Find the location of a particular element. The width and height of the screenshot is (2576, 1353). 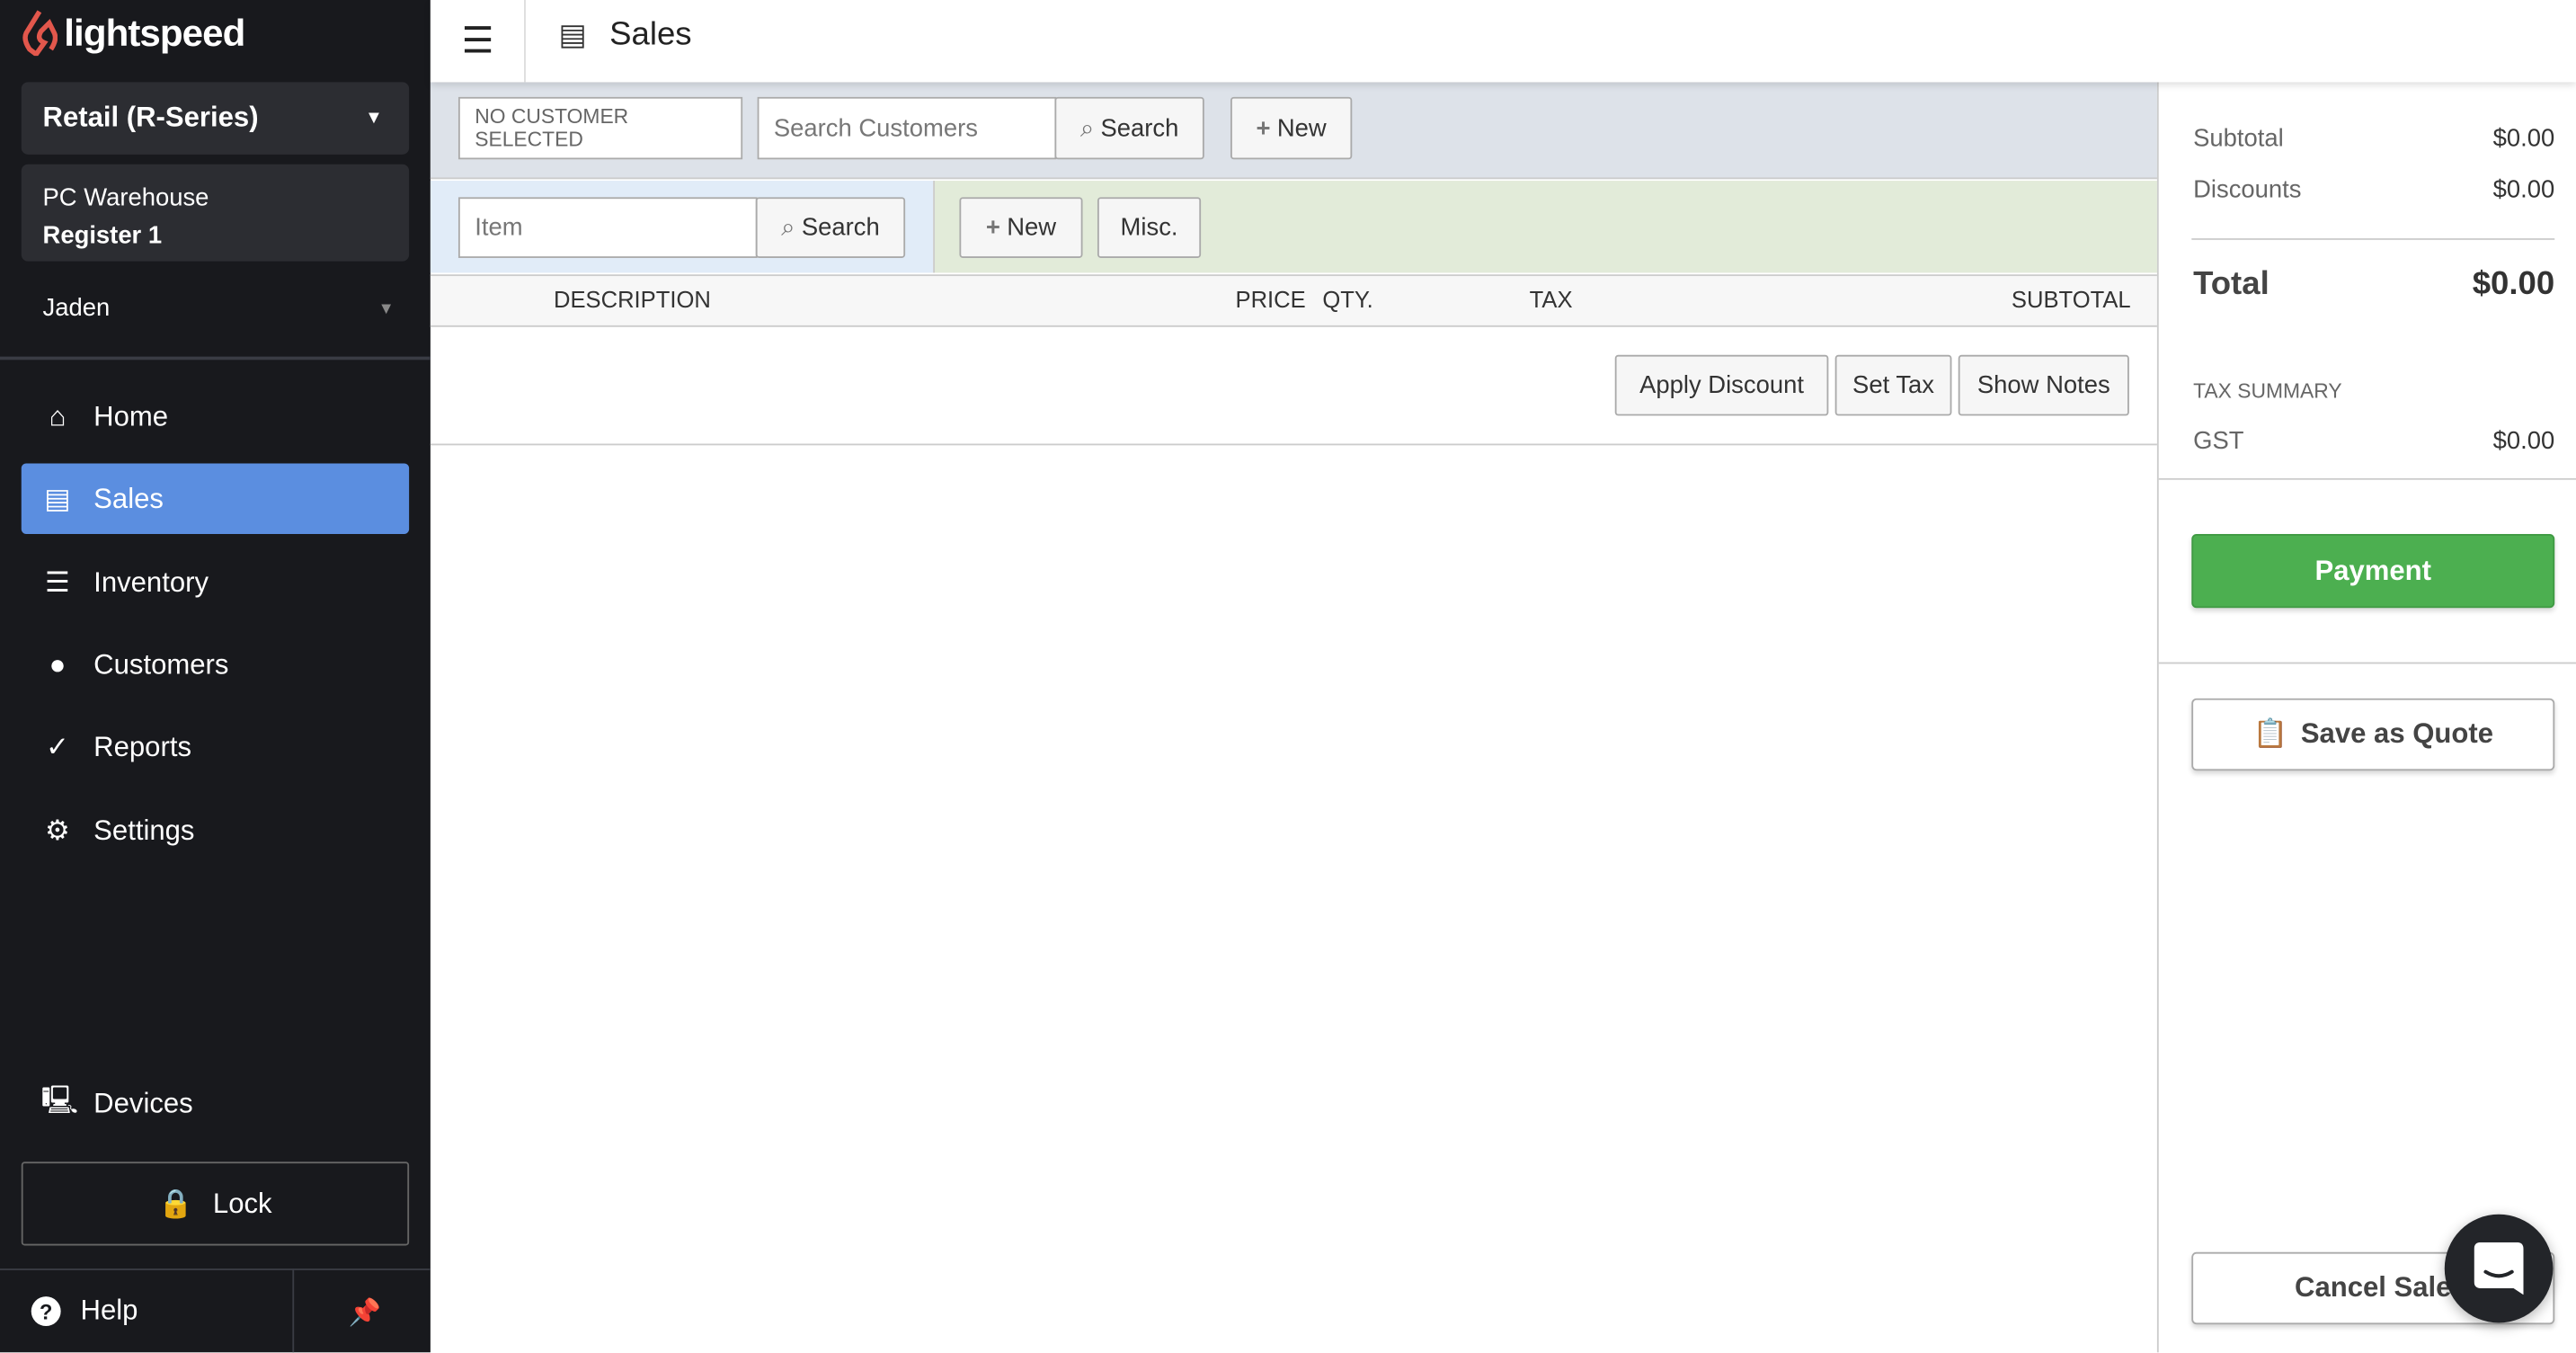

sidebar-item-settings: ⚙ Settings is located at coordinates (215, 831).